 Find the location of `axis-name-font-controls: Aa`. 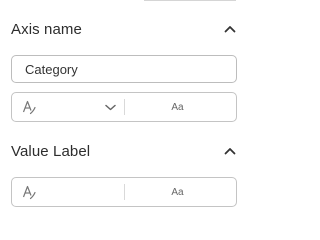

axis-name-font-controls: Aa is located at coordinates (124, 107).